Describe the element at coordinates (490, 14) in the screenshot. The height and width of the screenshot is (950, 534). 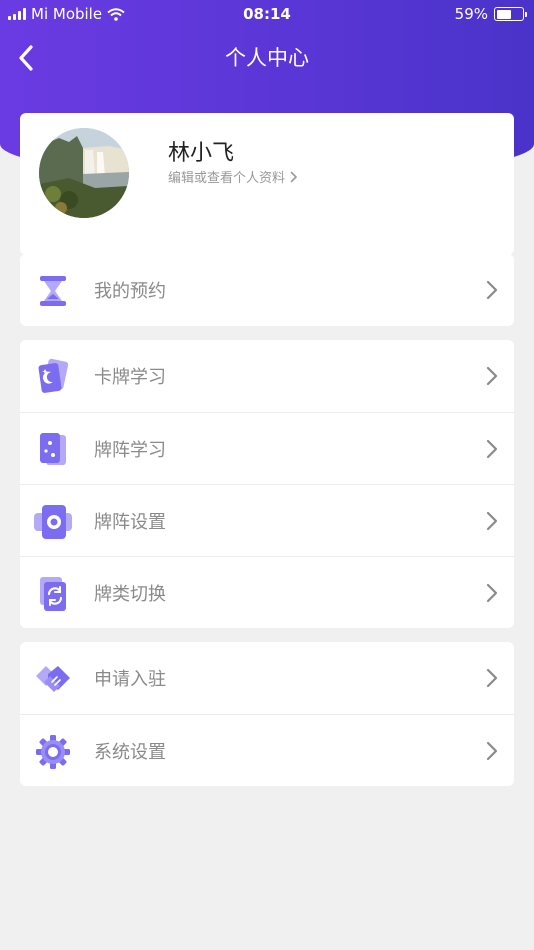
I see `status-right: 59%` at that location.